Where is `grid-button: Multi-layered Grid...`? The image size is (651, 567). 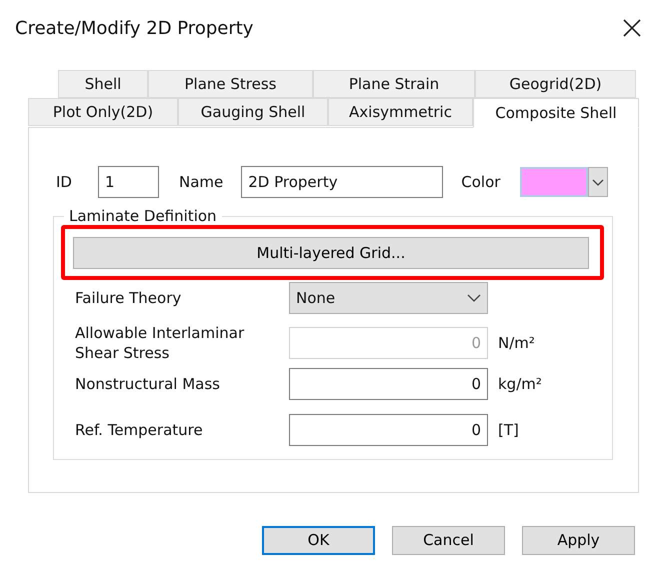
grid-button: Multi-layered Grid... is located at coordinates (331, 253).